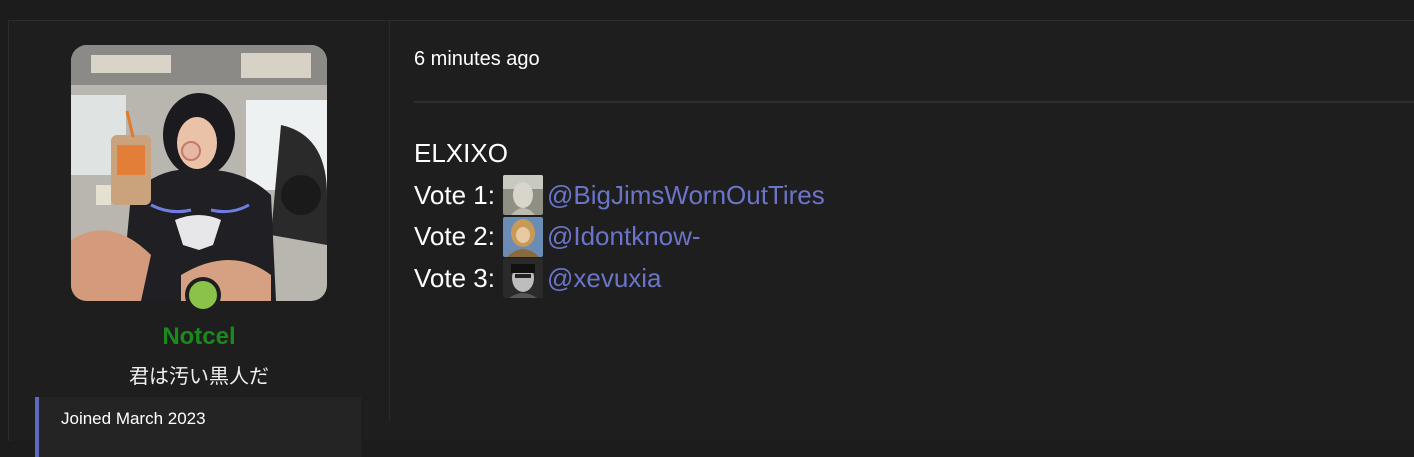  I want to click on vote-line: Vote 1: @BigJimsWornOutTires, so click(619, 196).